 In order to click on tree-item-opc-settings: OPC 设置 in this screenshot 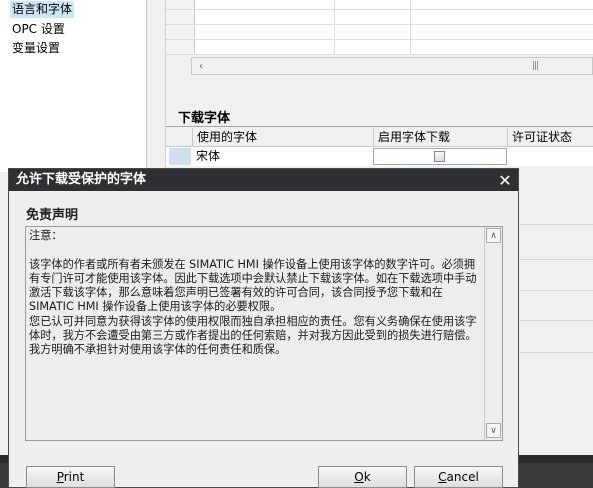, I will do `click(38, 29)`.